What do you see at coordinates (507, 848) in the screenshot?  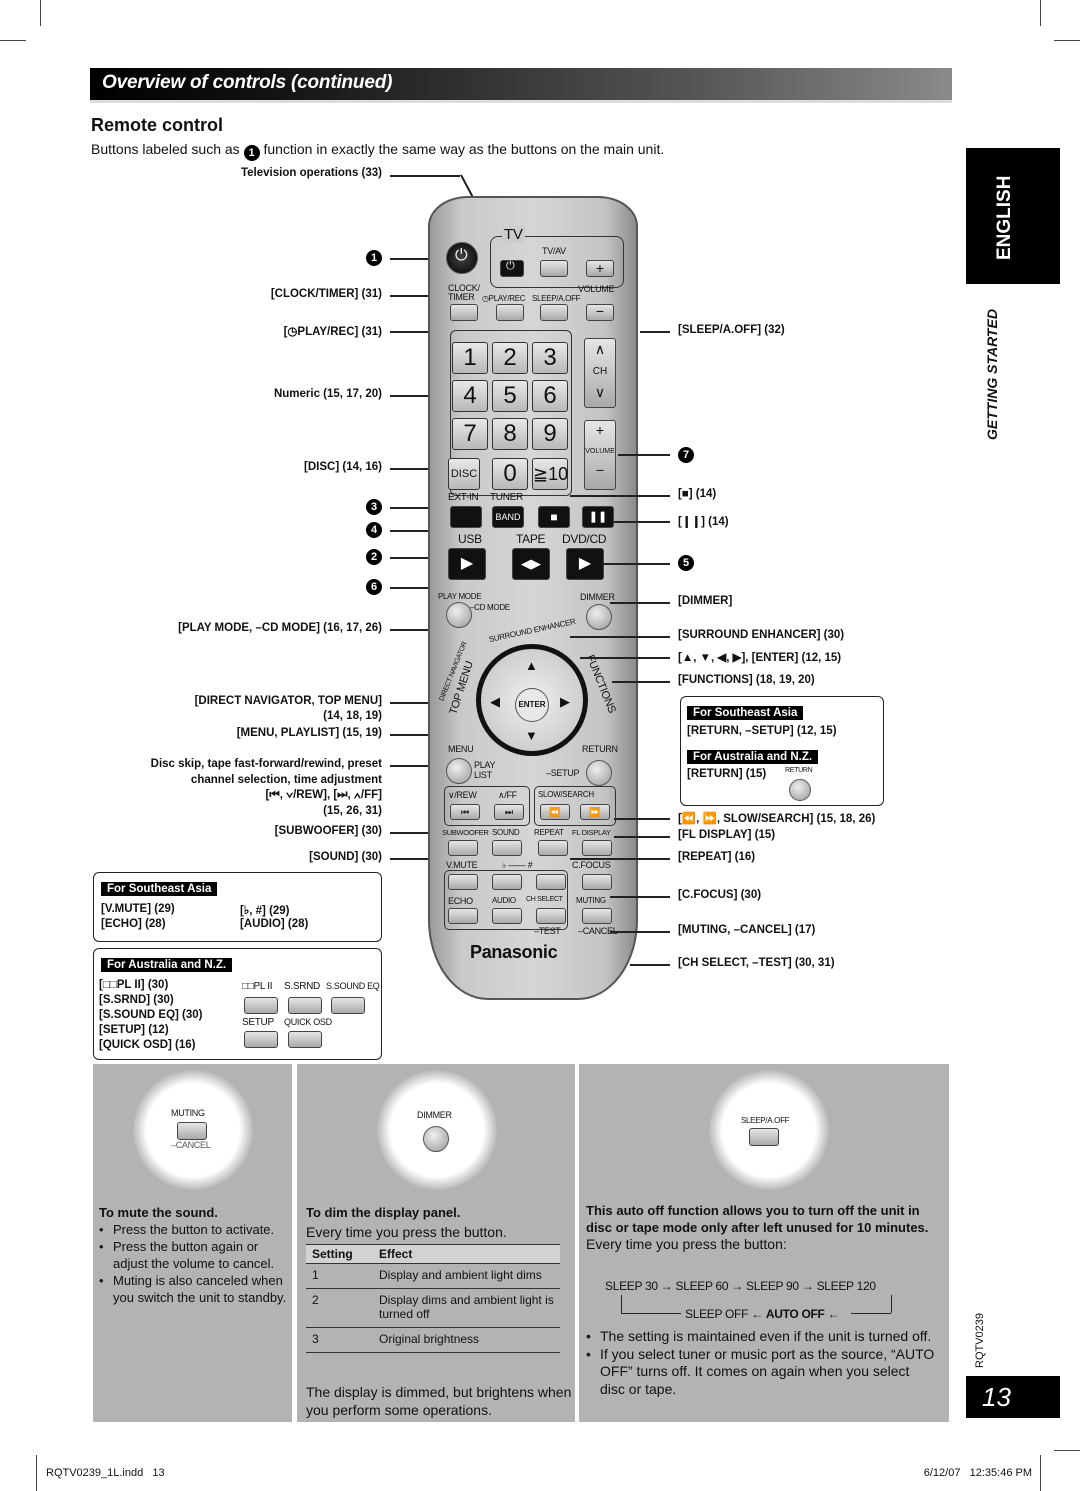 I see `sound-button` at bounding box center [507, 848].